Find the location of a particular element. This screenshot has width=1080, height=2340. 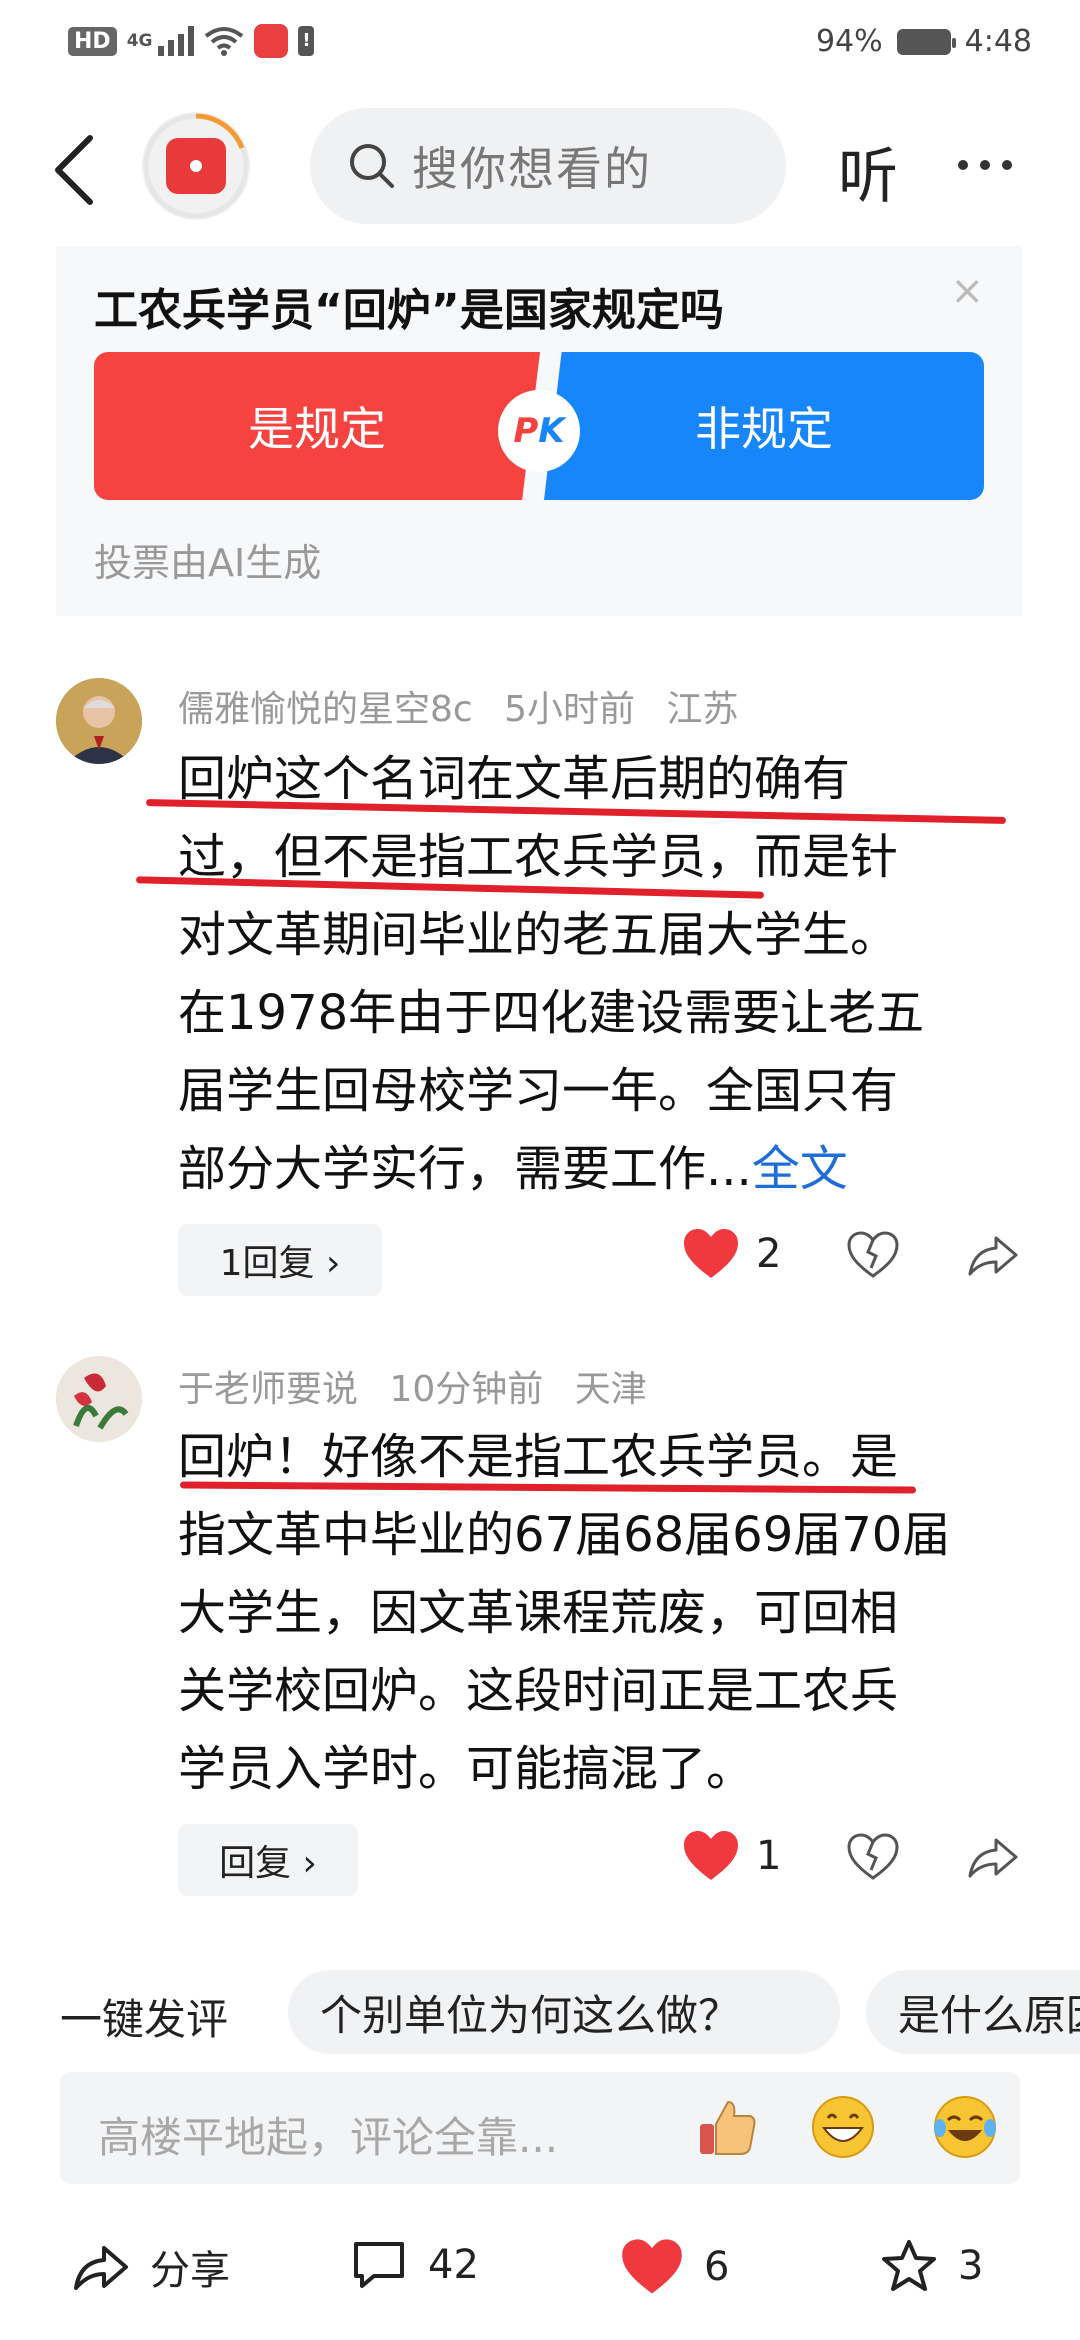

comment-location: 江苏 is located at coordinates (702, 709).